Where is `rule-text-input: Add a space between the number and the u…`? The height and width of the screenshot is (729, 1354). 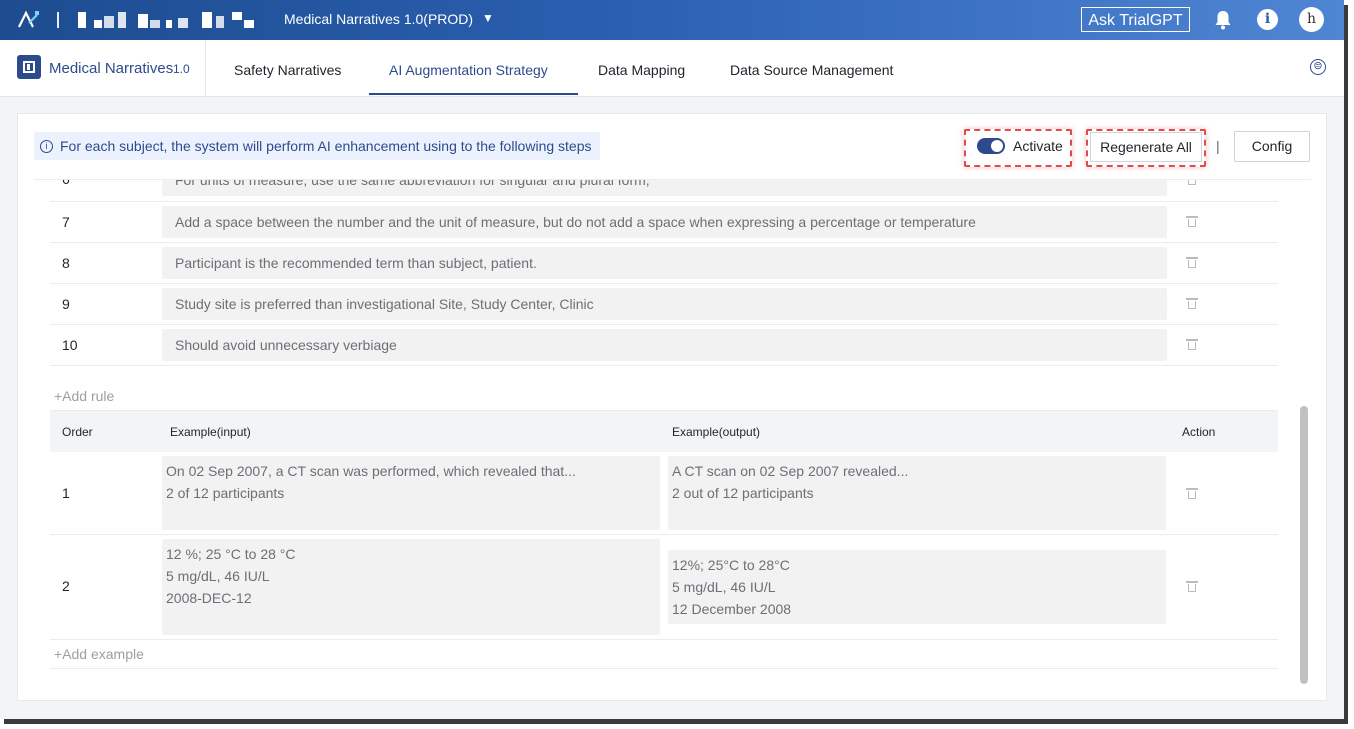 rule-text-input: Add a space between the number and the u… is located at coordinates (664, 222).